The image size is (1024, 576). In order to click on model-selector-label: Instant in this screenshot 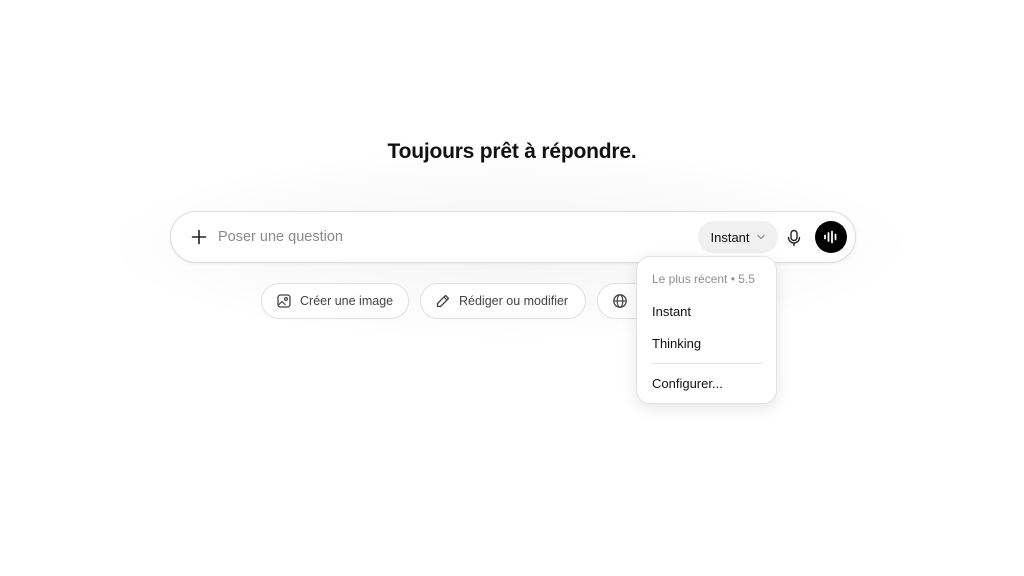, I will do `click(730, 237)`.